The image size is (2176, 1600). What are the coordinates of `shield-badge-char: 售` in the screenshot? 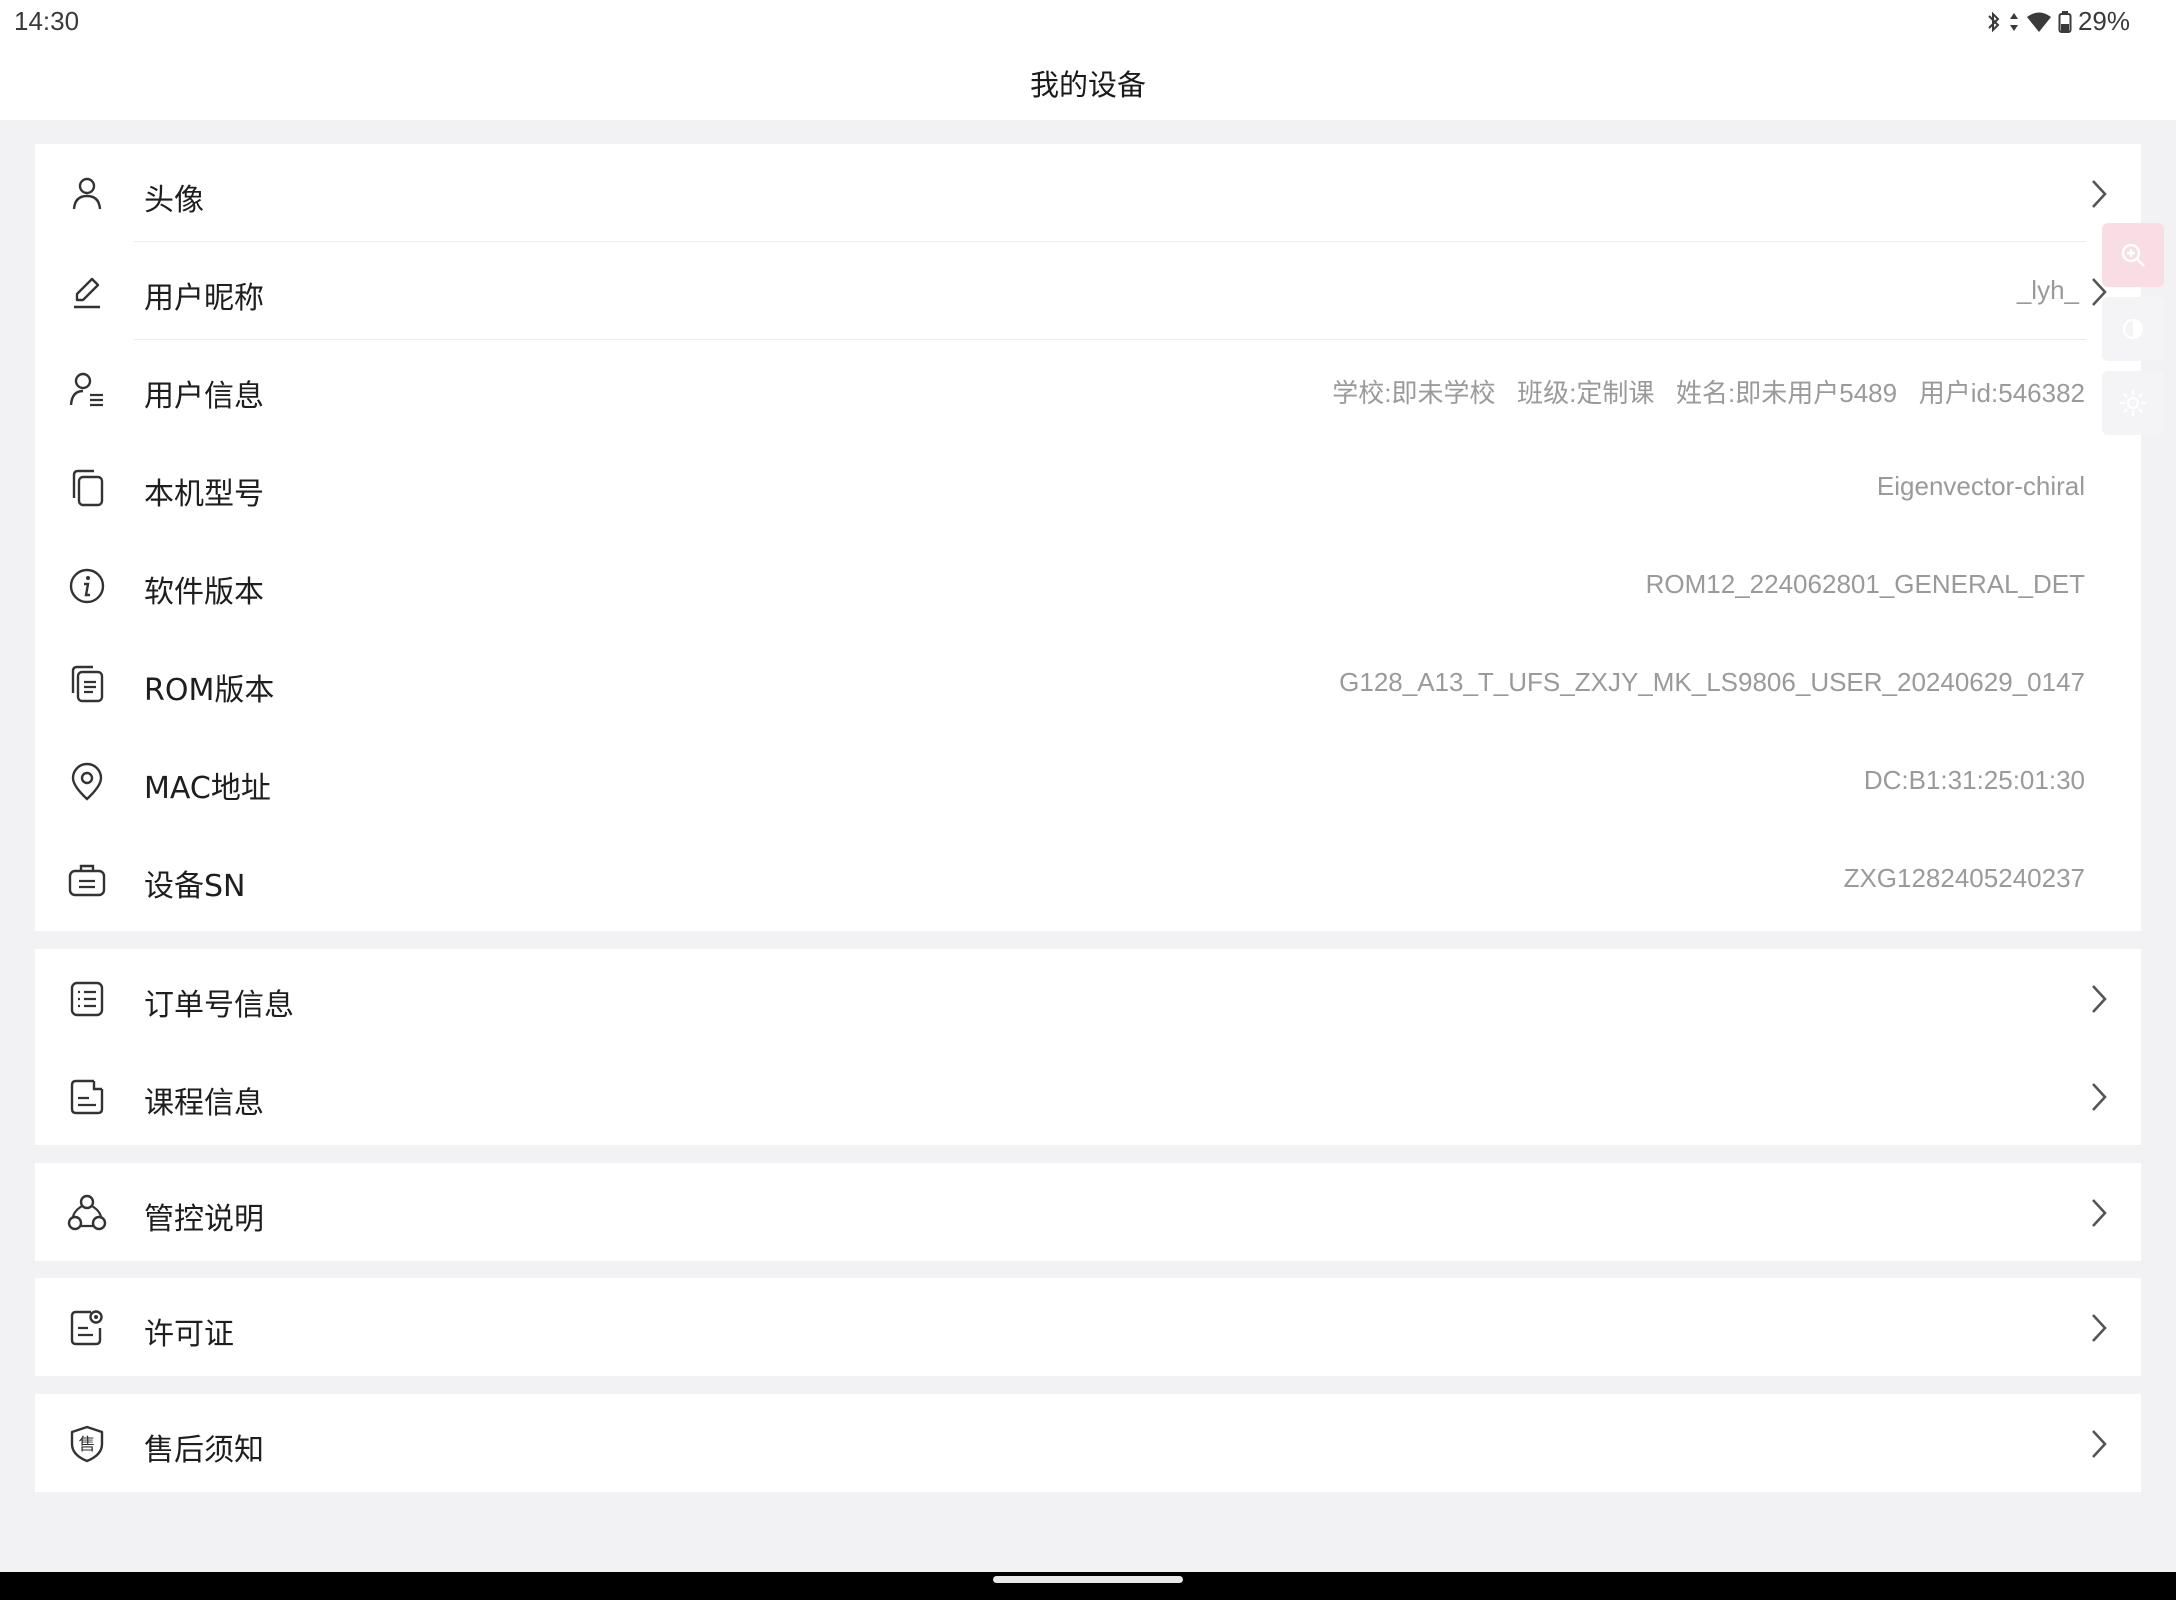 It's located at (87, 1445).